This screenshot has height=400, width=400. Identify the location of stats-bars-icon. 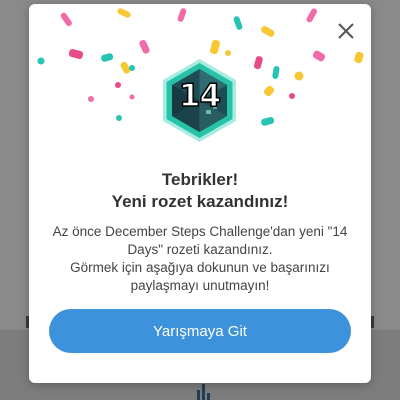
(204, 391).